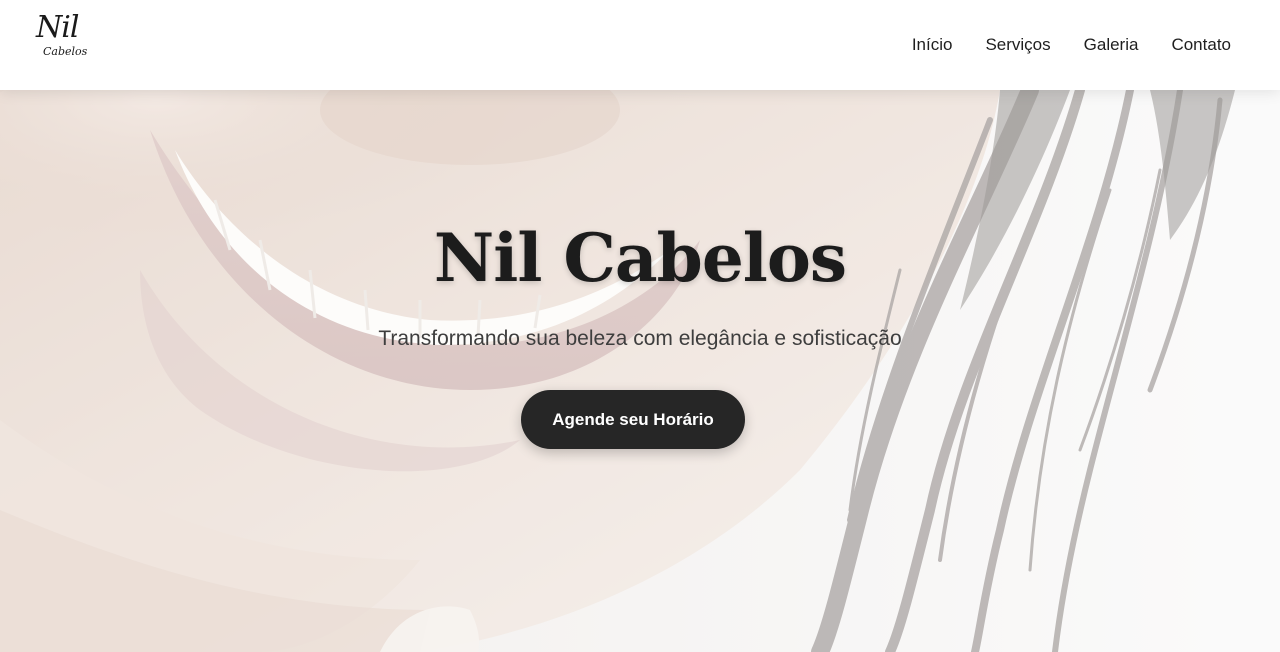 This screenshot has width=1280, height=652. What do you see at coordinates (65, 51) in the screenshot?
I see `logo-text-cabelos: Cabelos` at bounding box center [65, 51].